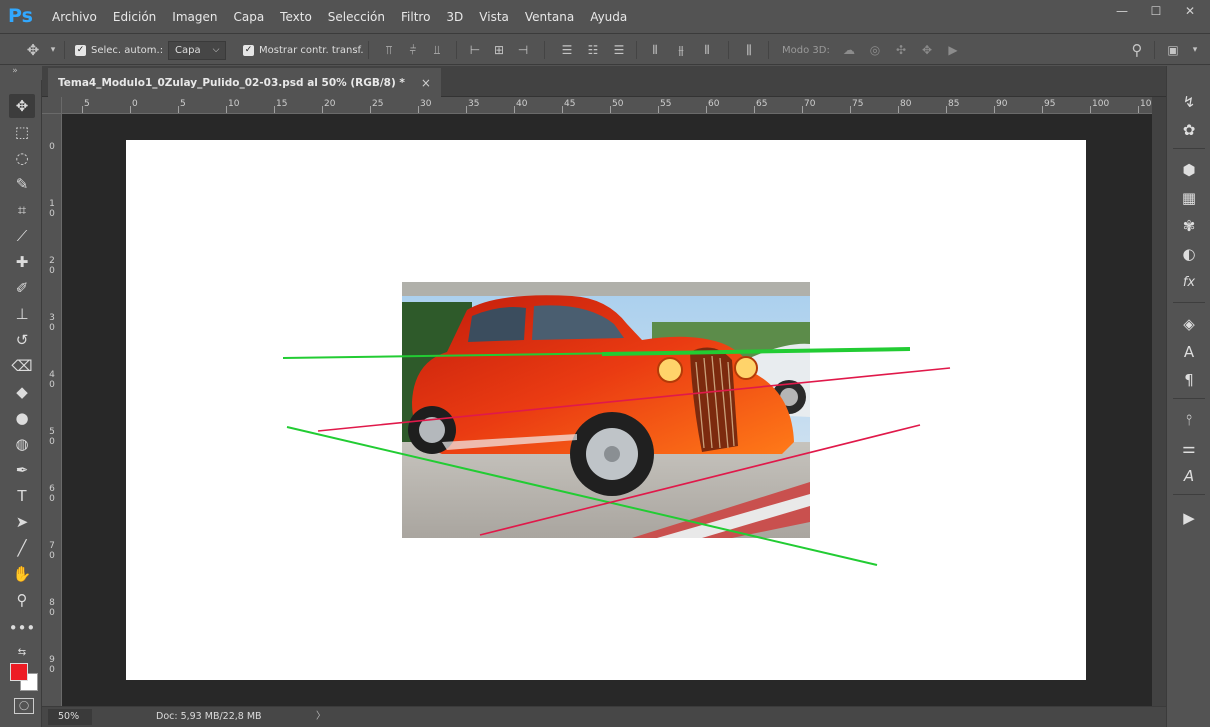 This screenshot has width=1210, height=727. What do you see at coordinates (901, 50) in the screenshot?
I see `drag-3d-icon: ✣` at bounding box center [901, 50].